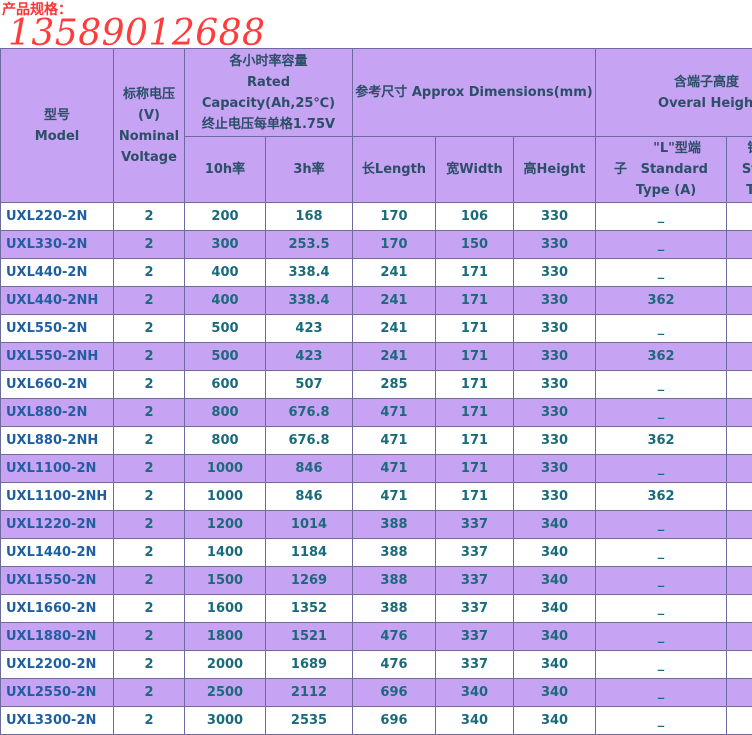  What do you see at coordinates (394, 469) in the screenshot?
I see `length-cell: 471` at bounding box center [394, 469].